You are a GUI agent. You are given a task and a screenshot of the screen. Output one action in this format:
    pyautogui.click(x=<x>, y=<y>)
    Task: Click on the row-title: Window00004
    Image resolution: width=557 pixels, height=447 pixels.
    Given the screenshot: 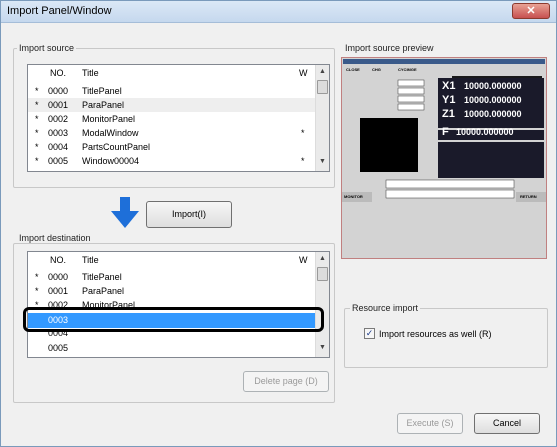 What is the action you would take?
    pyautogui.click(x=111, y=161)
    